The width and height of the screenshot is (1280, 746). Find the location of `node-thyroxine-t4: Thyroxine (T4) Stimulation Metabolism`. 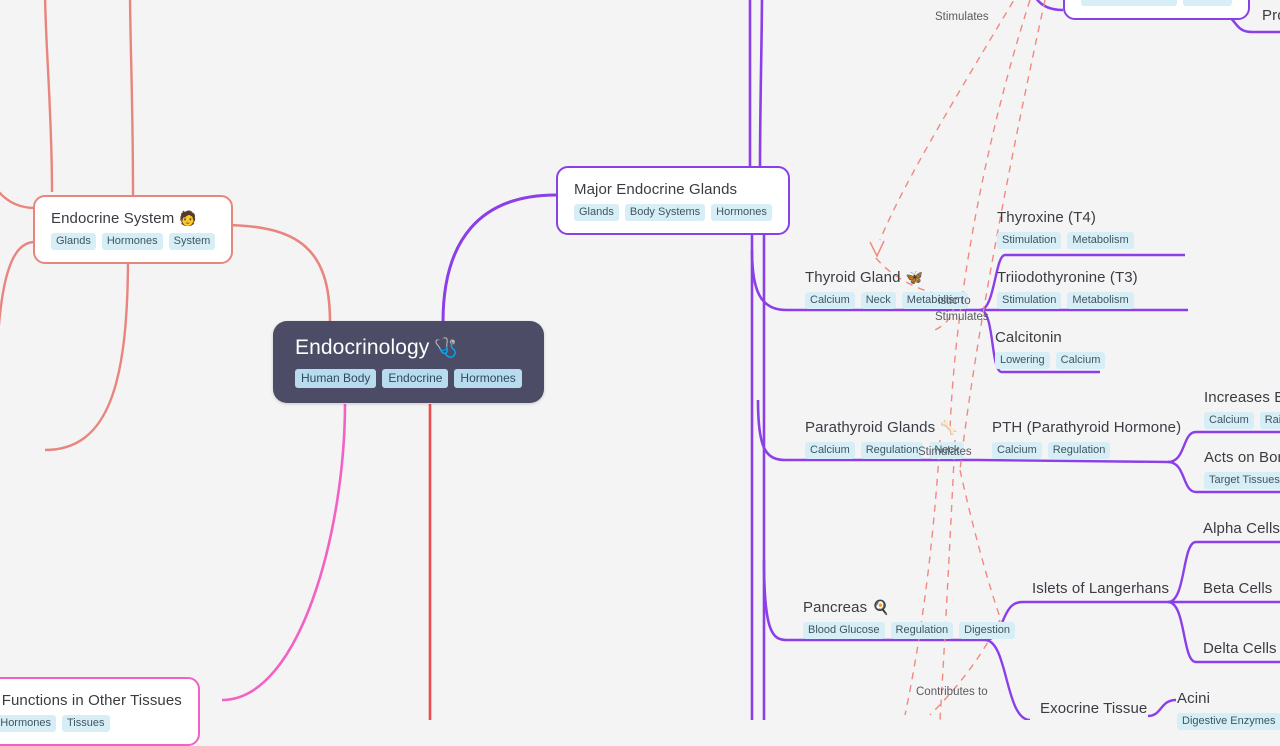

node-thyroxine-t4: Thyroxine (T4) Stimulation Metabolism is located at coordinates (1065, 228).